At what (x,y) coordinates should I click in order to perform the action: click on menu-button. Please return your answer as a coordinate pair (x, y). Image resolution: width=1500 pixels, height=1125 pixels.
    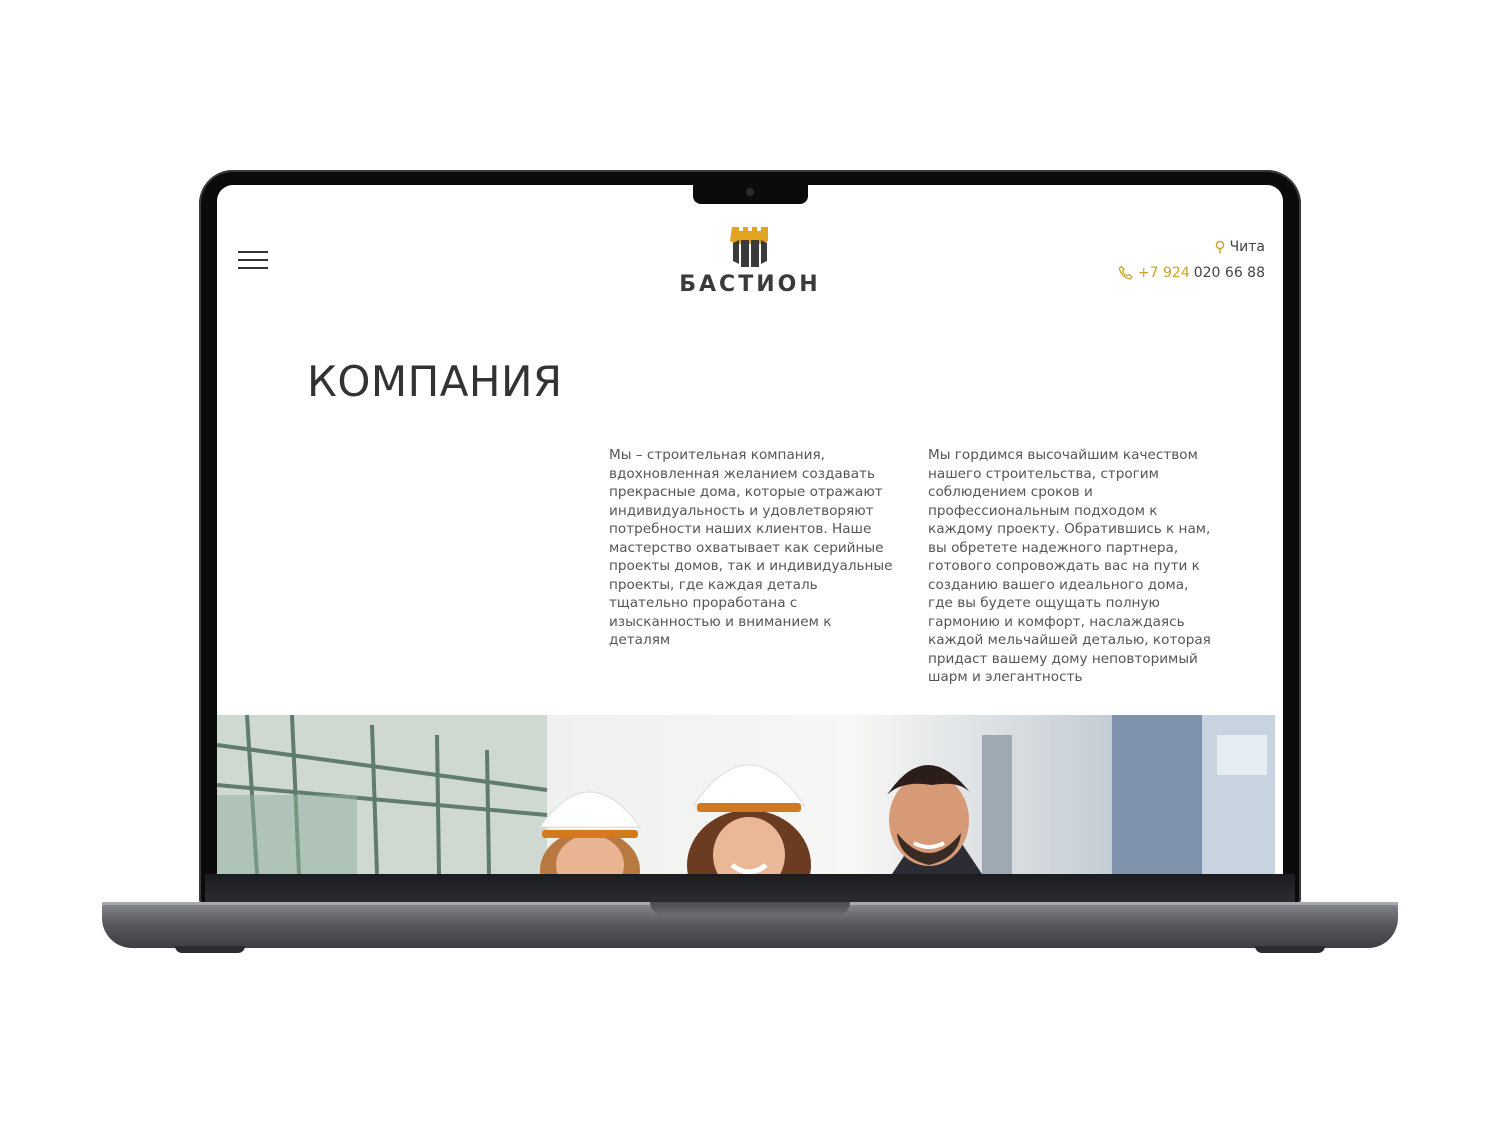
    Looking at the image, I should click on (253, 260).